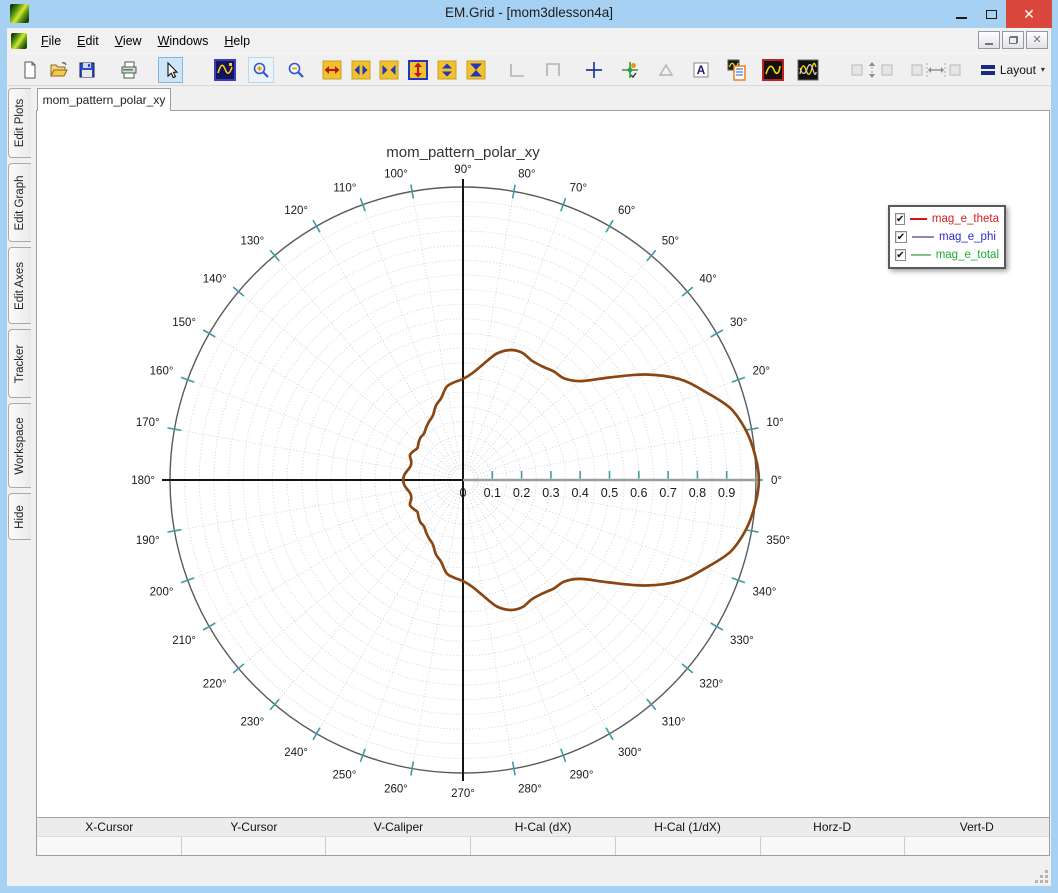 The image size is (1058, 893). What do you see at coordinates (19, 285) in the screenshot?
I see `sidebar-item-edit-axes: Edit Axes` at bounding box center [19, 285].